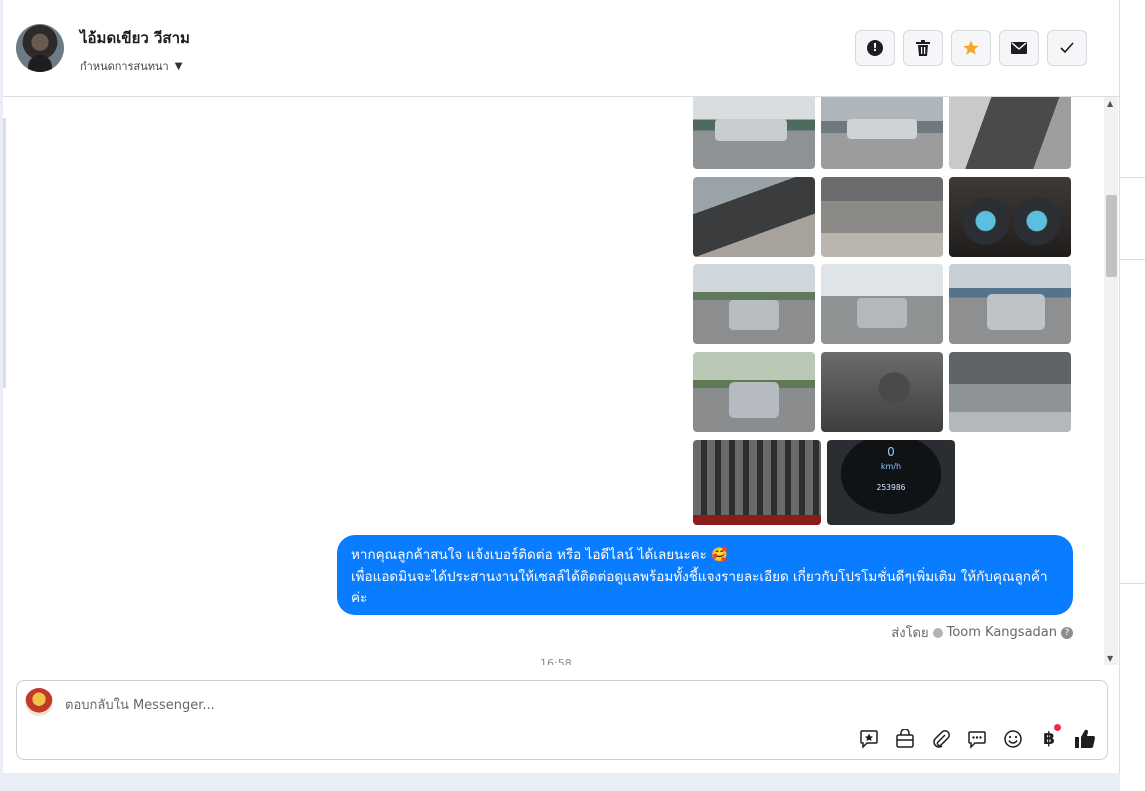 This screenshot has width=1145, height=791. What do you see at coordinates (1001, 632) in the screenshot?
I see `sender-name: Toom Kangsadan` at bounding box center [1001, 632].